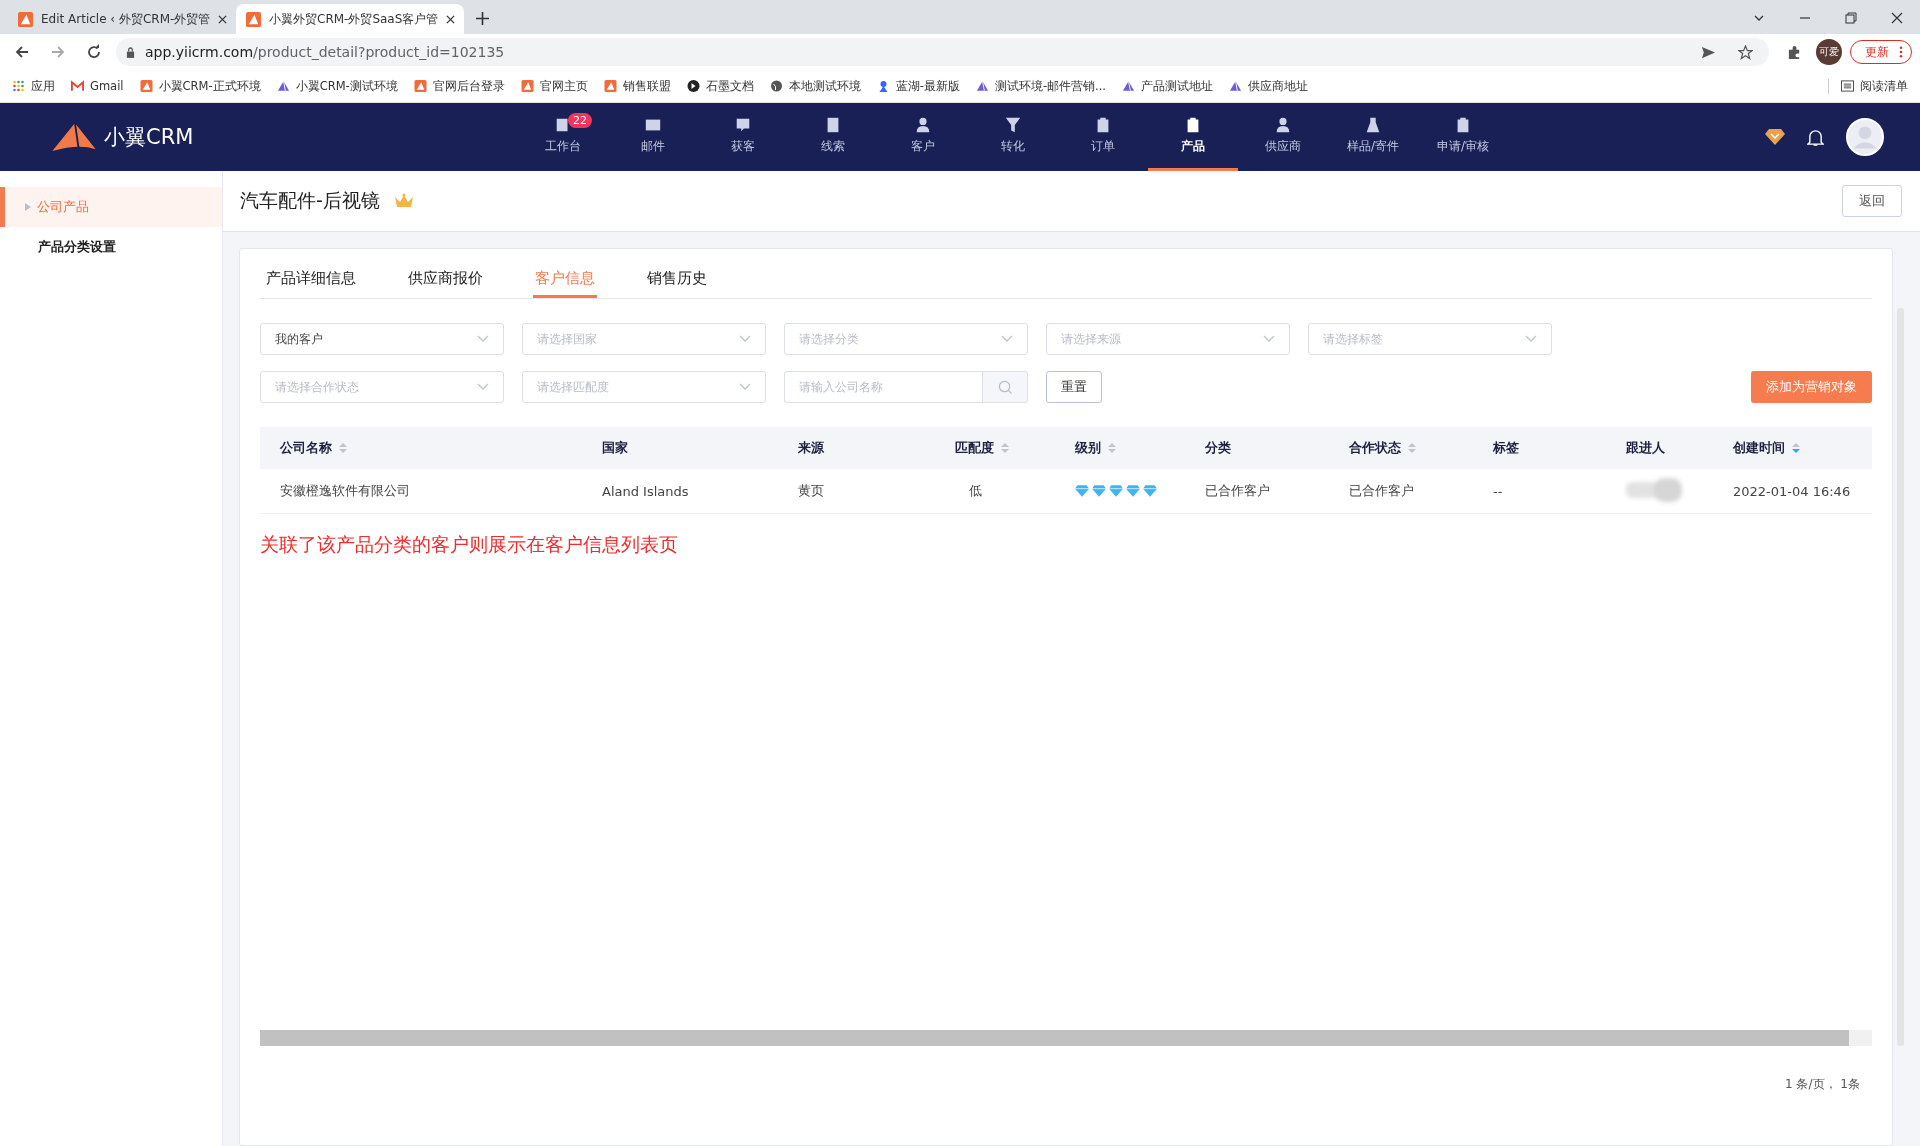 The image size is (1920, 1146). What do you see at coordinates (554, 86) in the screenshot?
I see `bookmark: 官网主页` at bounding box center [554, 86].